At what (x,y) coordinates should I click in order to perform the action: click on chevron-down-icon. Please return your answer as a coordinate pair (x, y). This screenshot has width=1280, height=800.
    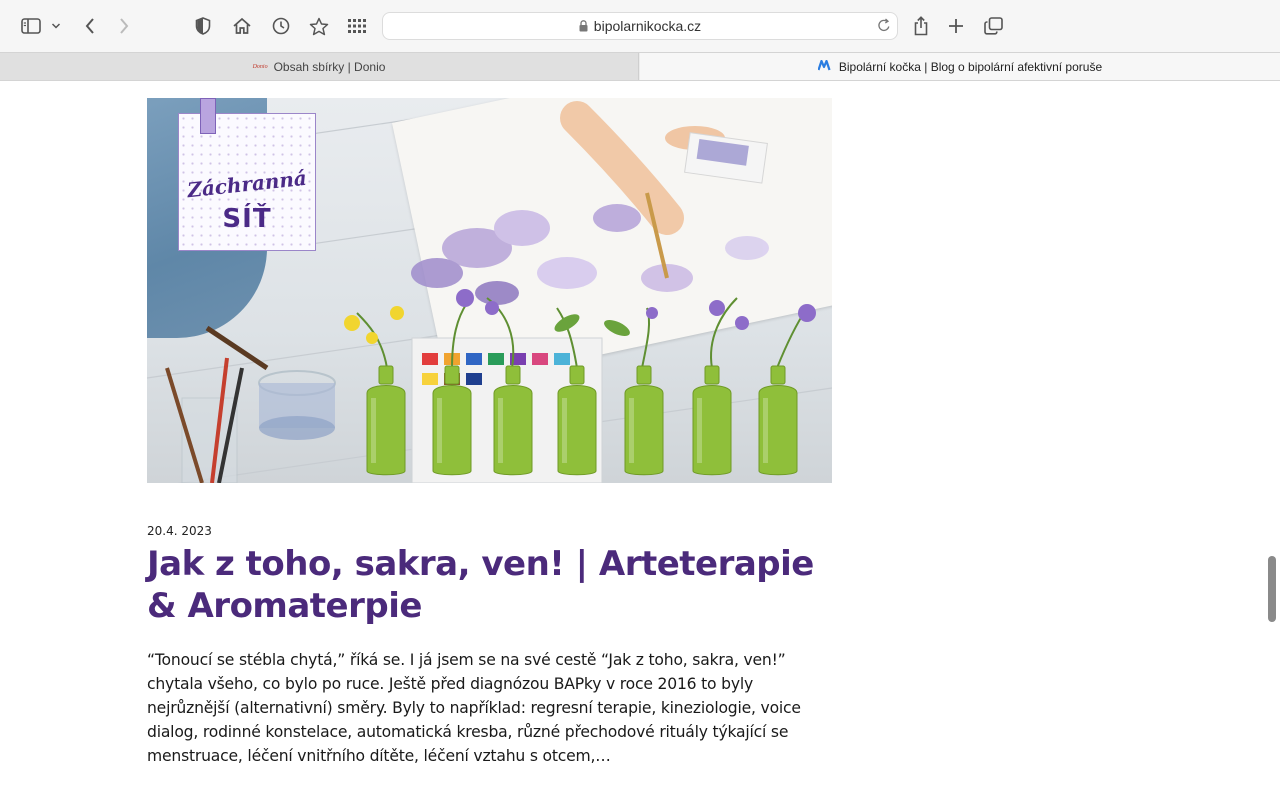
    Looking at the image, I should click on (56, 26).